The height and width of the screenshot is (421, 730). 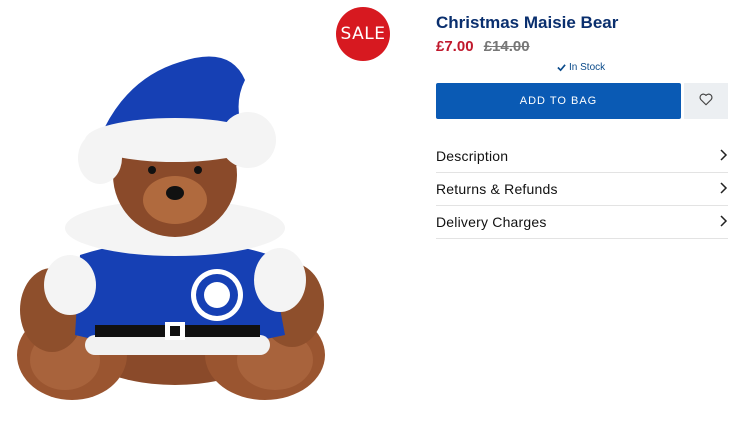 I want to click on accordion-delivery: Delivery Charges, so click(x=582, y=222).